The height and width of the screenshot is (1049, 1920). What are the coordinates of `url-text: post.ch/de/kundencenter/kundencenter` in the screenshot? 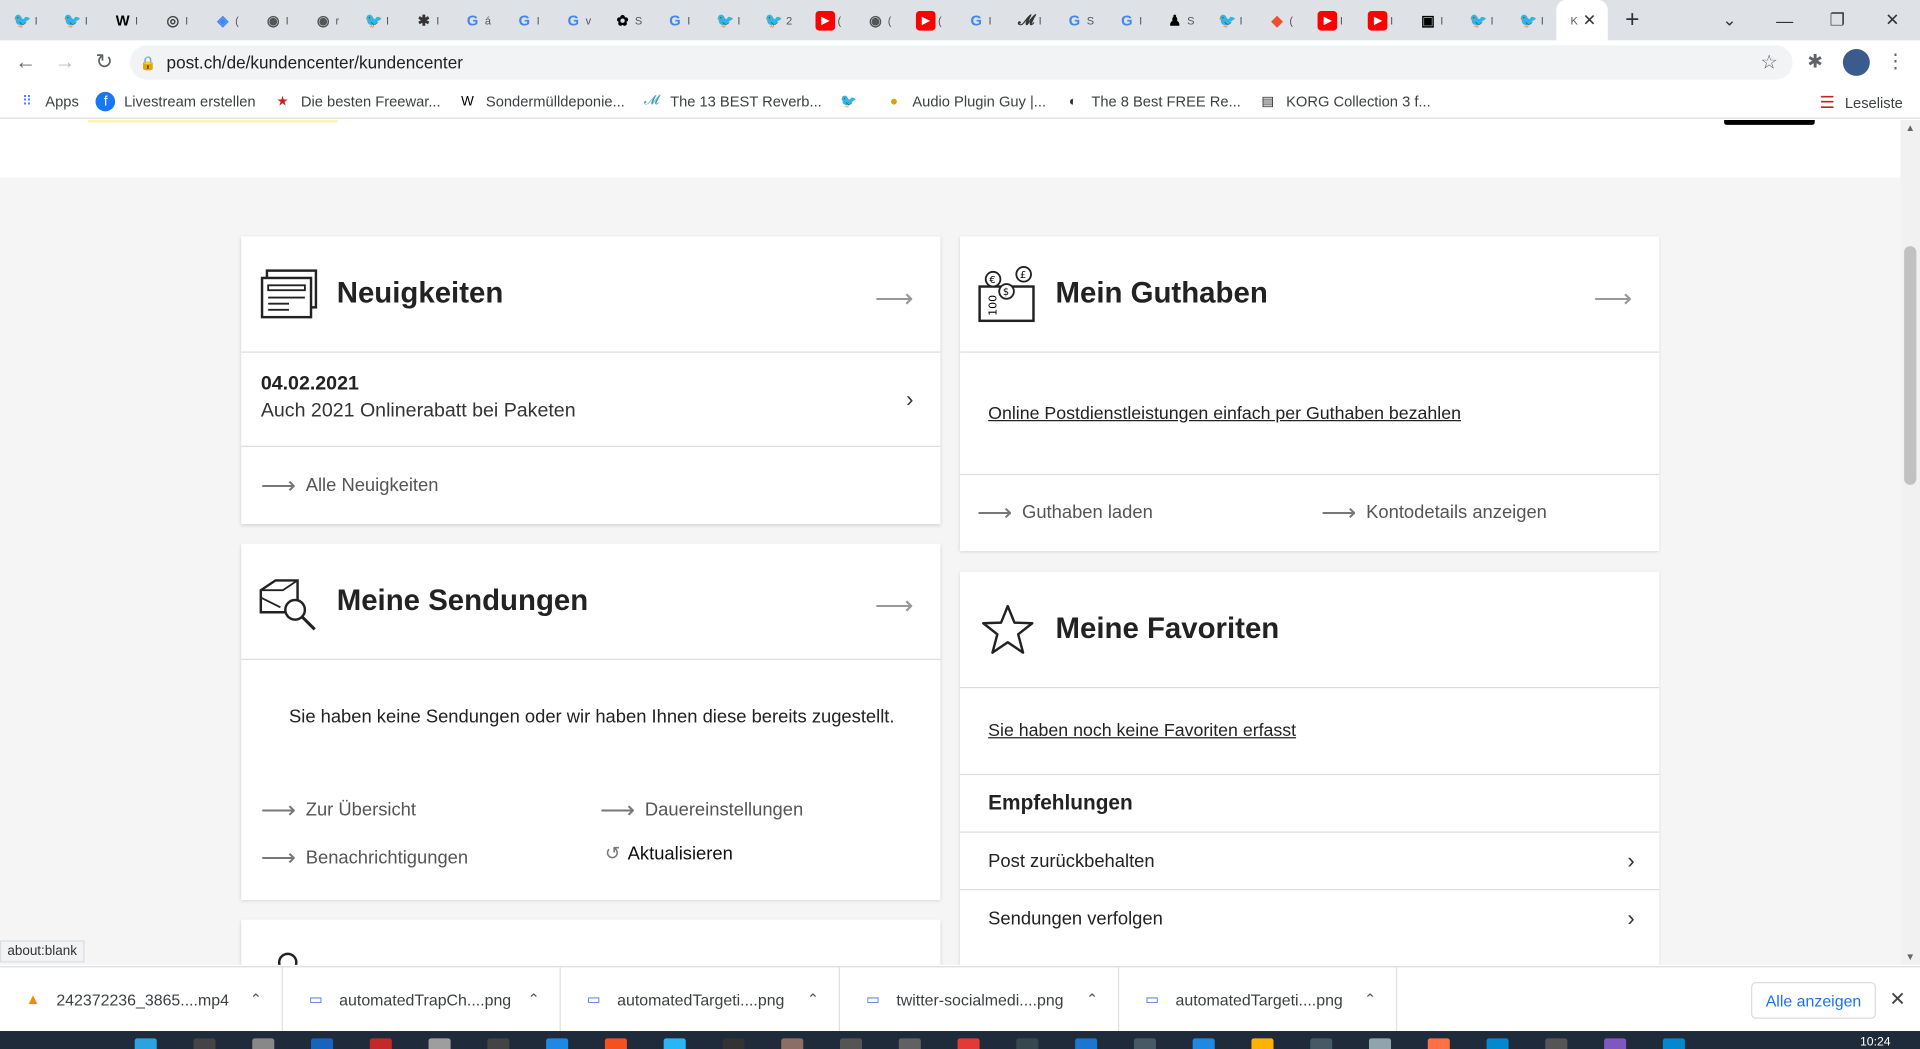 It's located at (315, 63).